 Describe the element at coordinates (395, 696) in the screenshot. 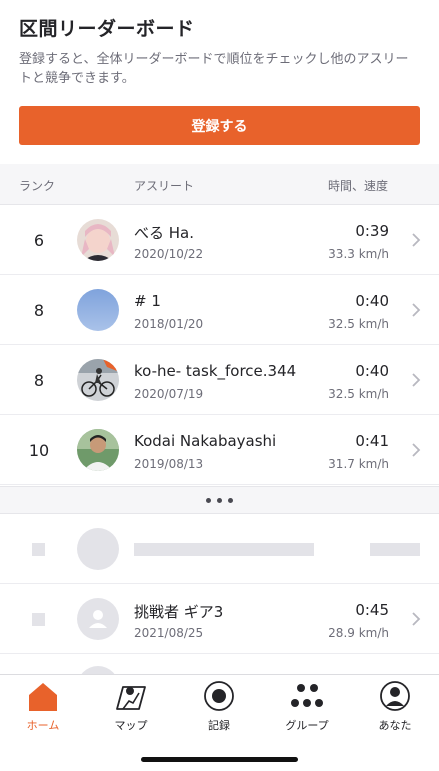

I see `profile-icon` at that location.